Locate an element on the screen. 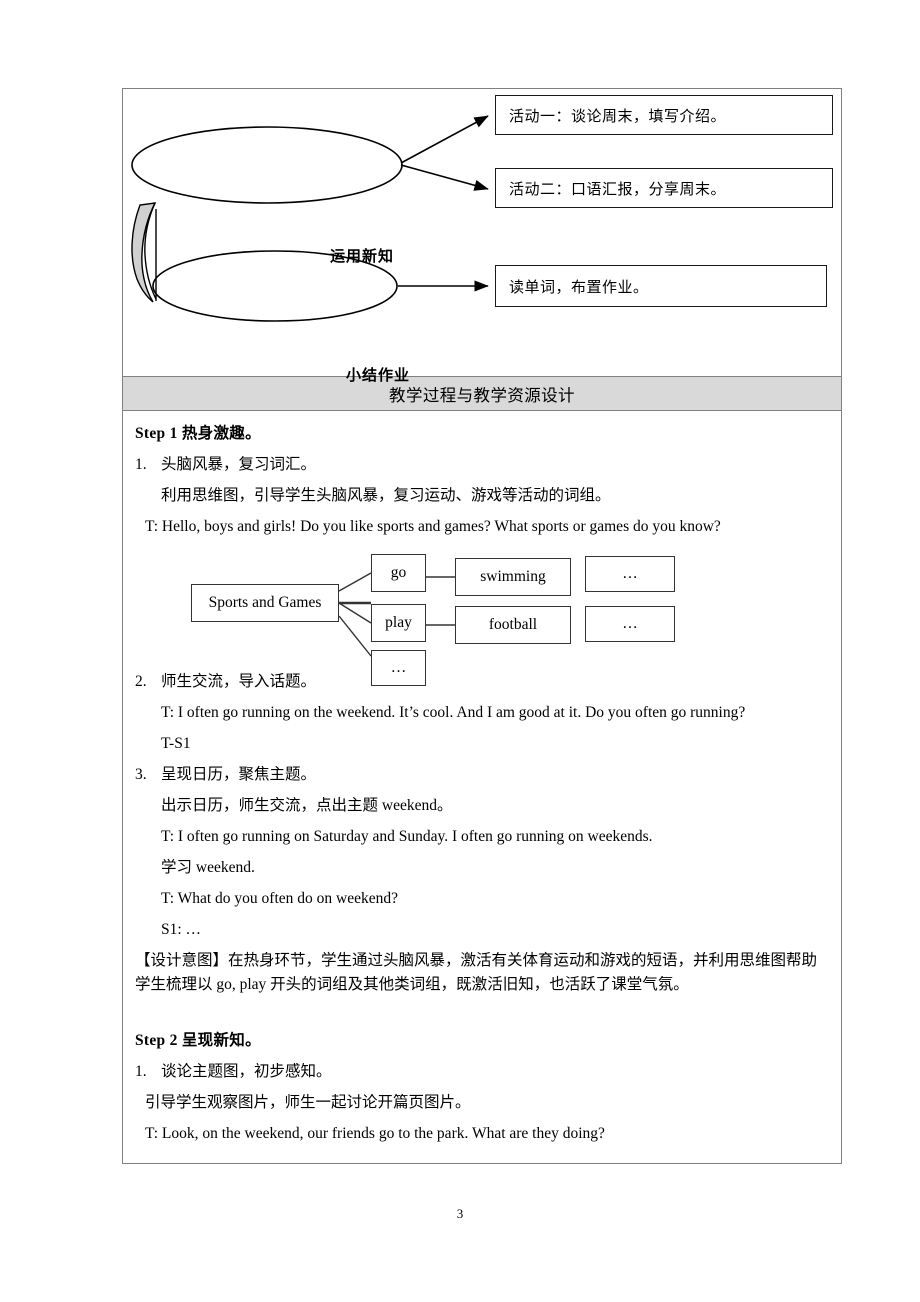  activity-box-1: 活动一：谈论周末，填写介绍。 is located at coordinates (664, 115).